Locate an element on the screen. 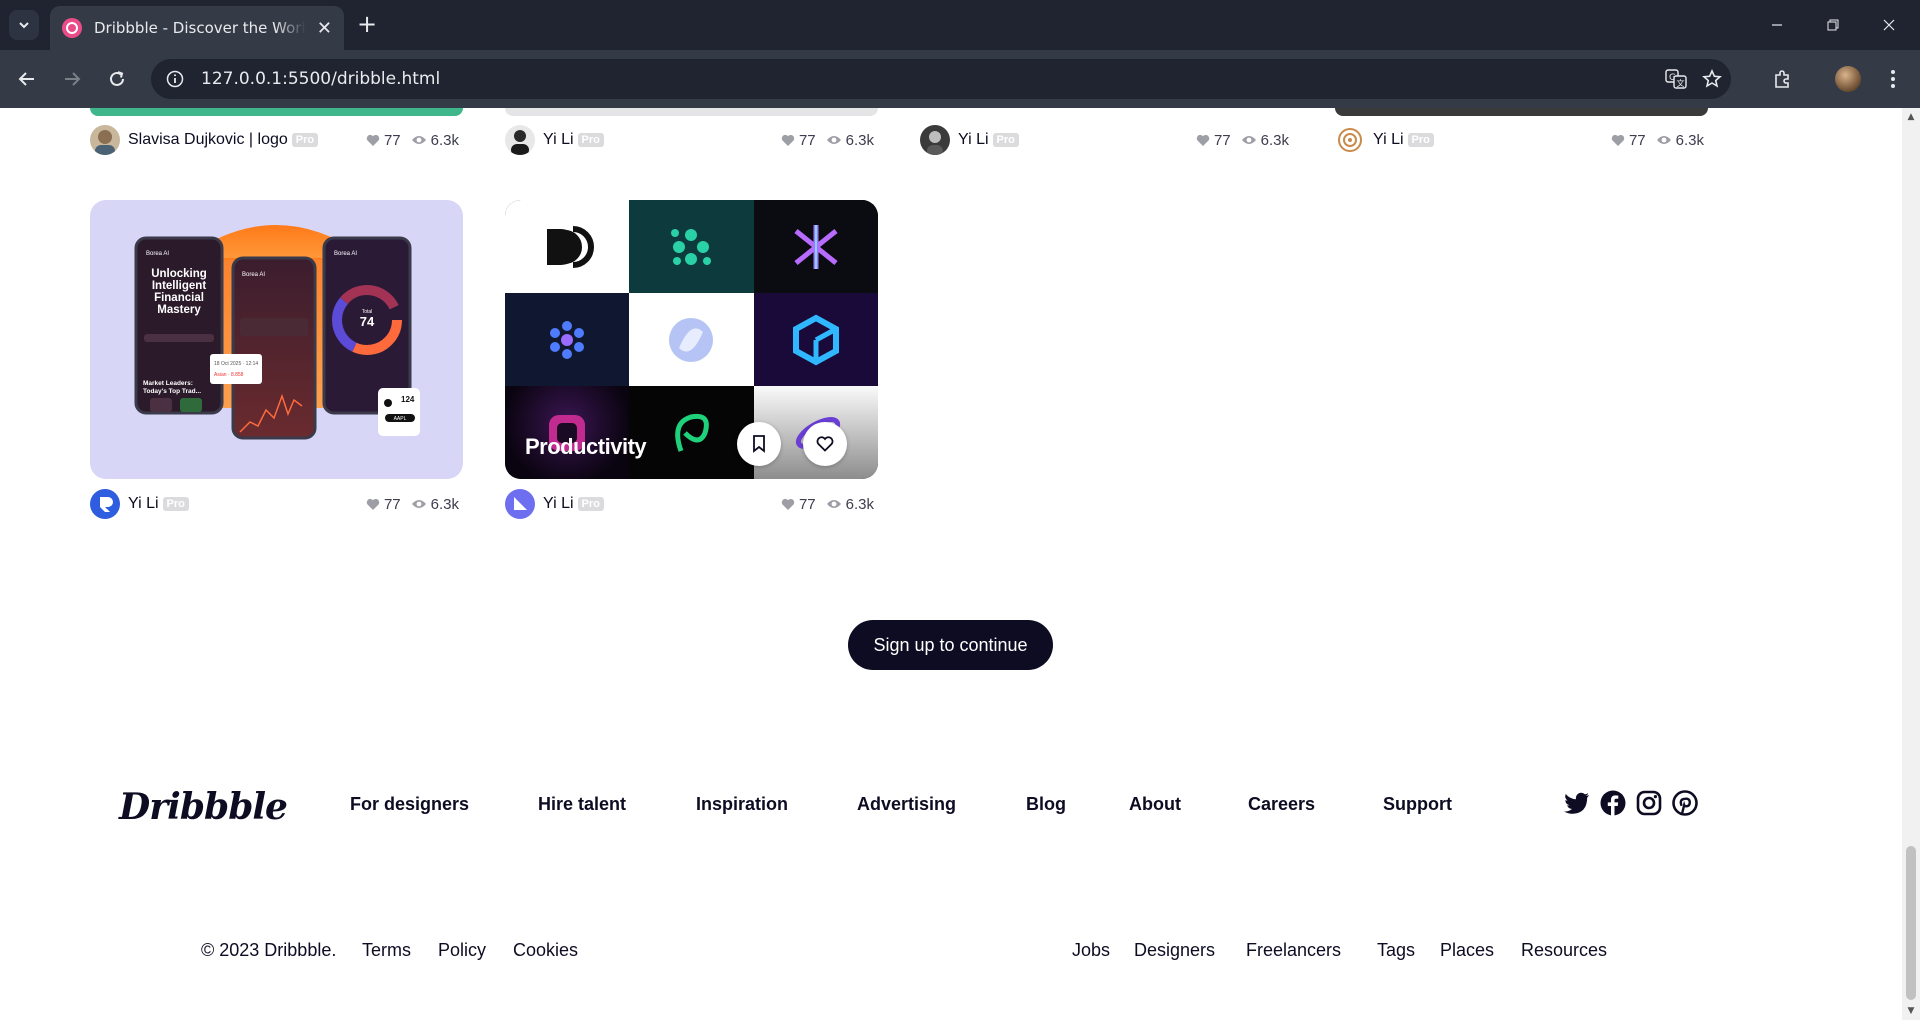 This screenshot has width=1920, height=1020. new-tab-button: + is located at coordinates (367, 25).